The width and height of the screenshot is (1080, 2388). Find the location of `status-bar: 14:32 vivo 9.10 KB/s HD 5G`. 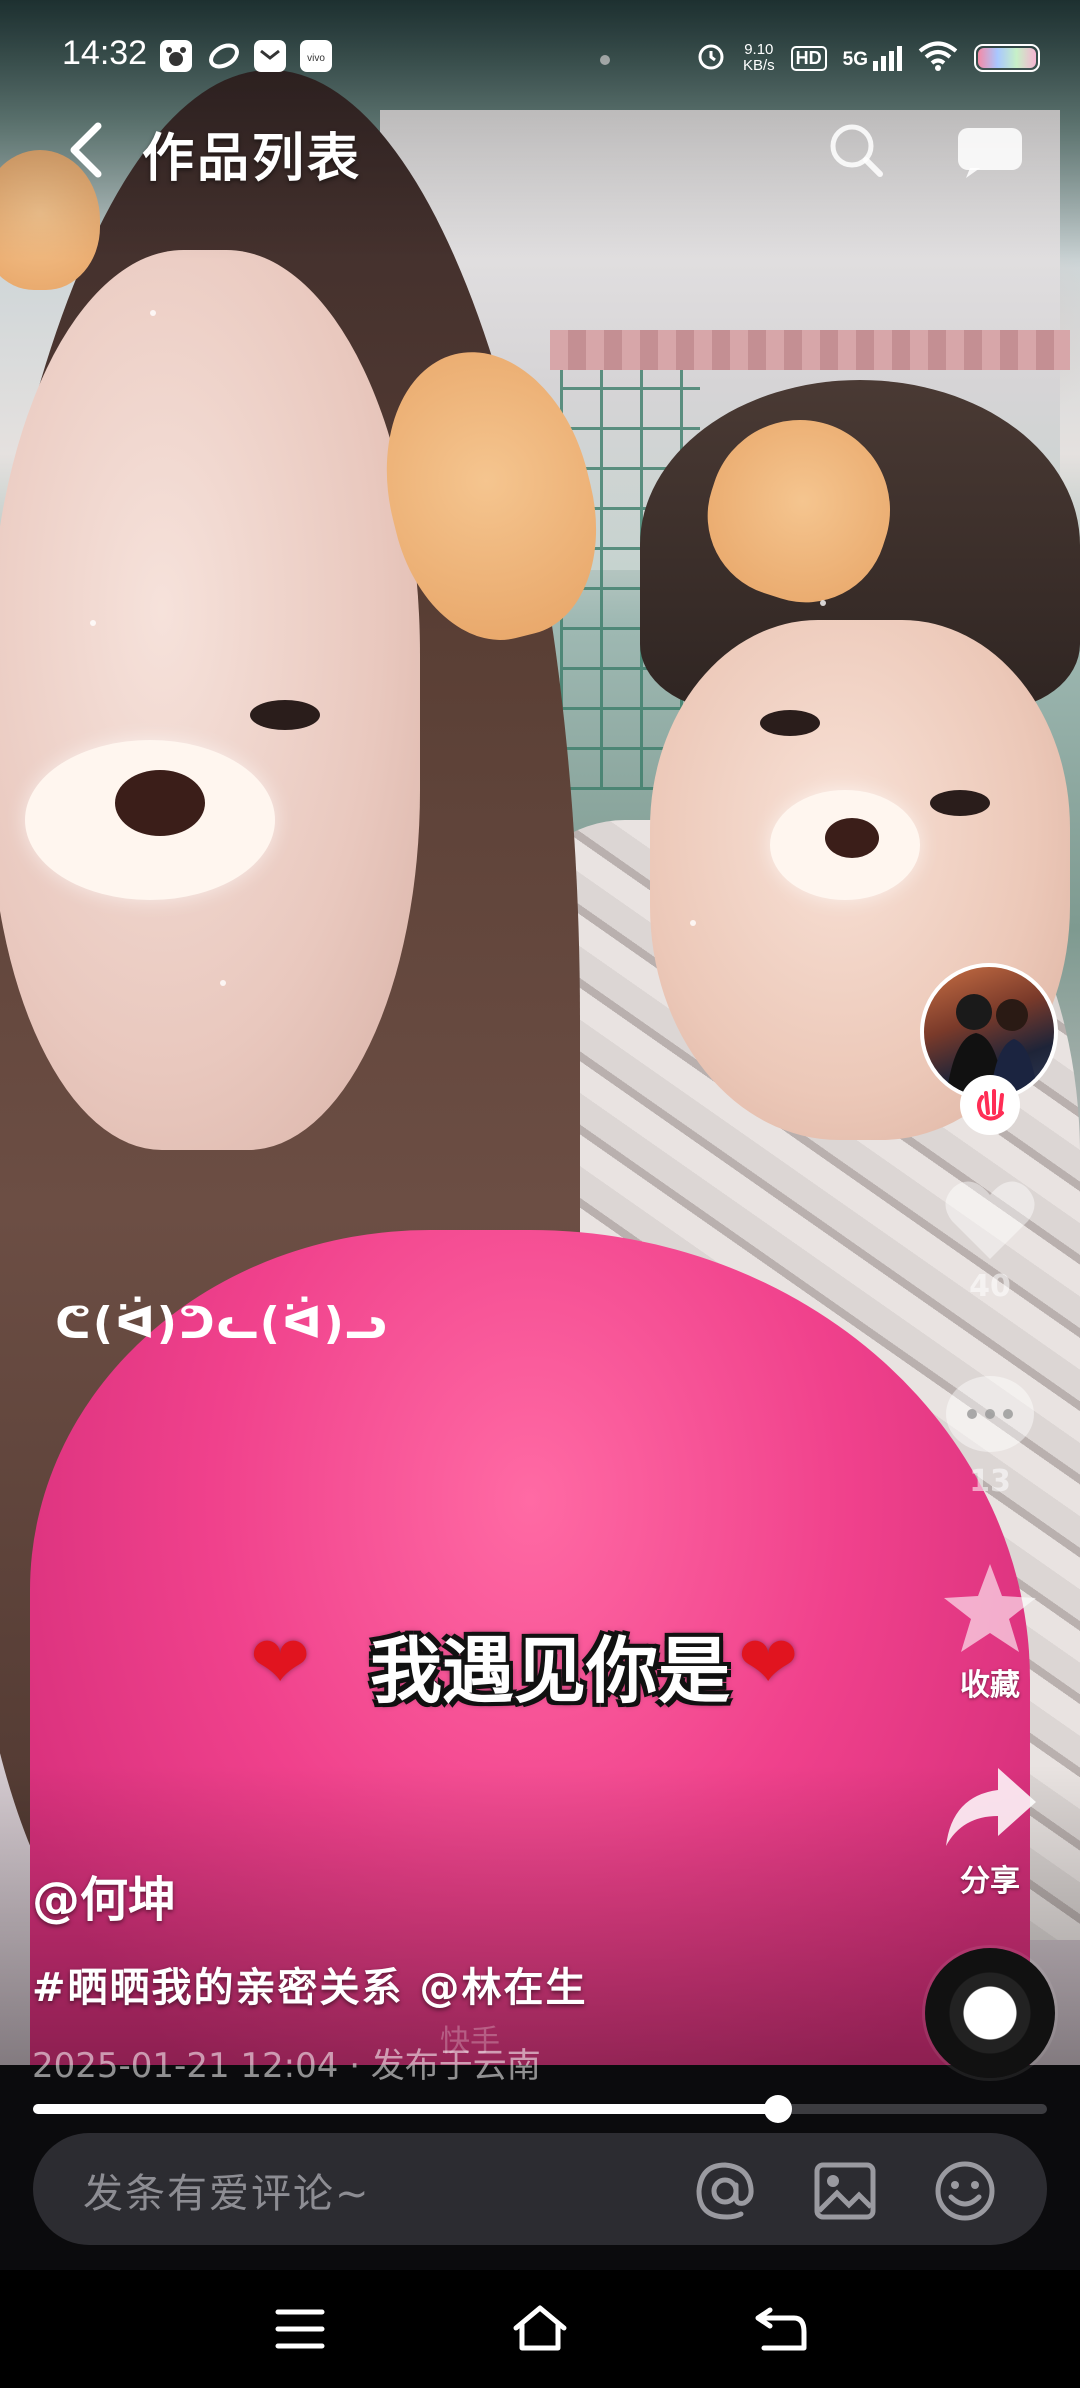

status-bar: 14:32 vivo 9.10 KB/s HD 5G is located at coordinates (540, 60).